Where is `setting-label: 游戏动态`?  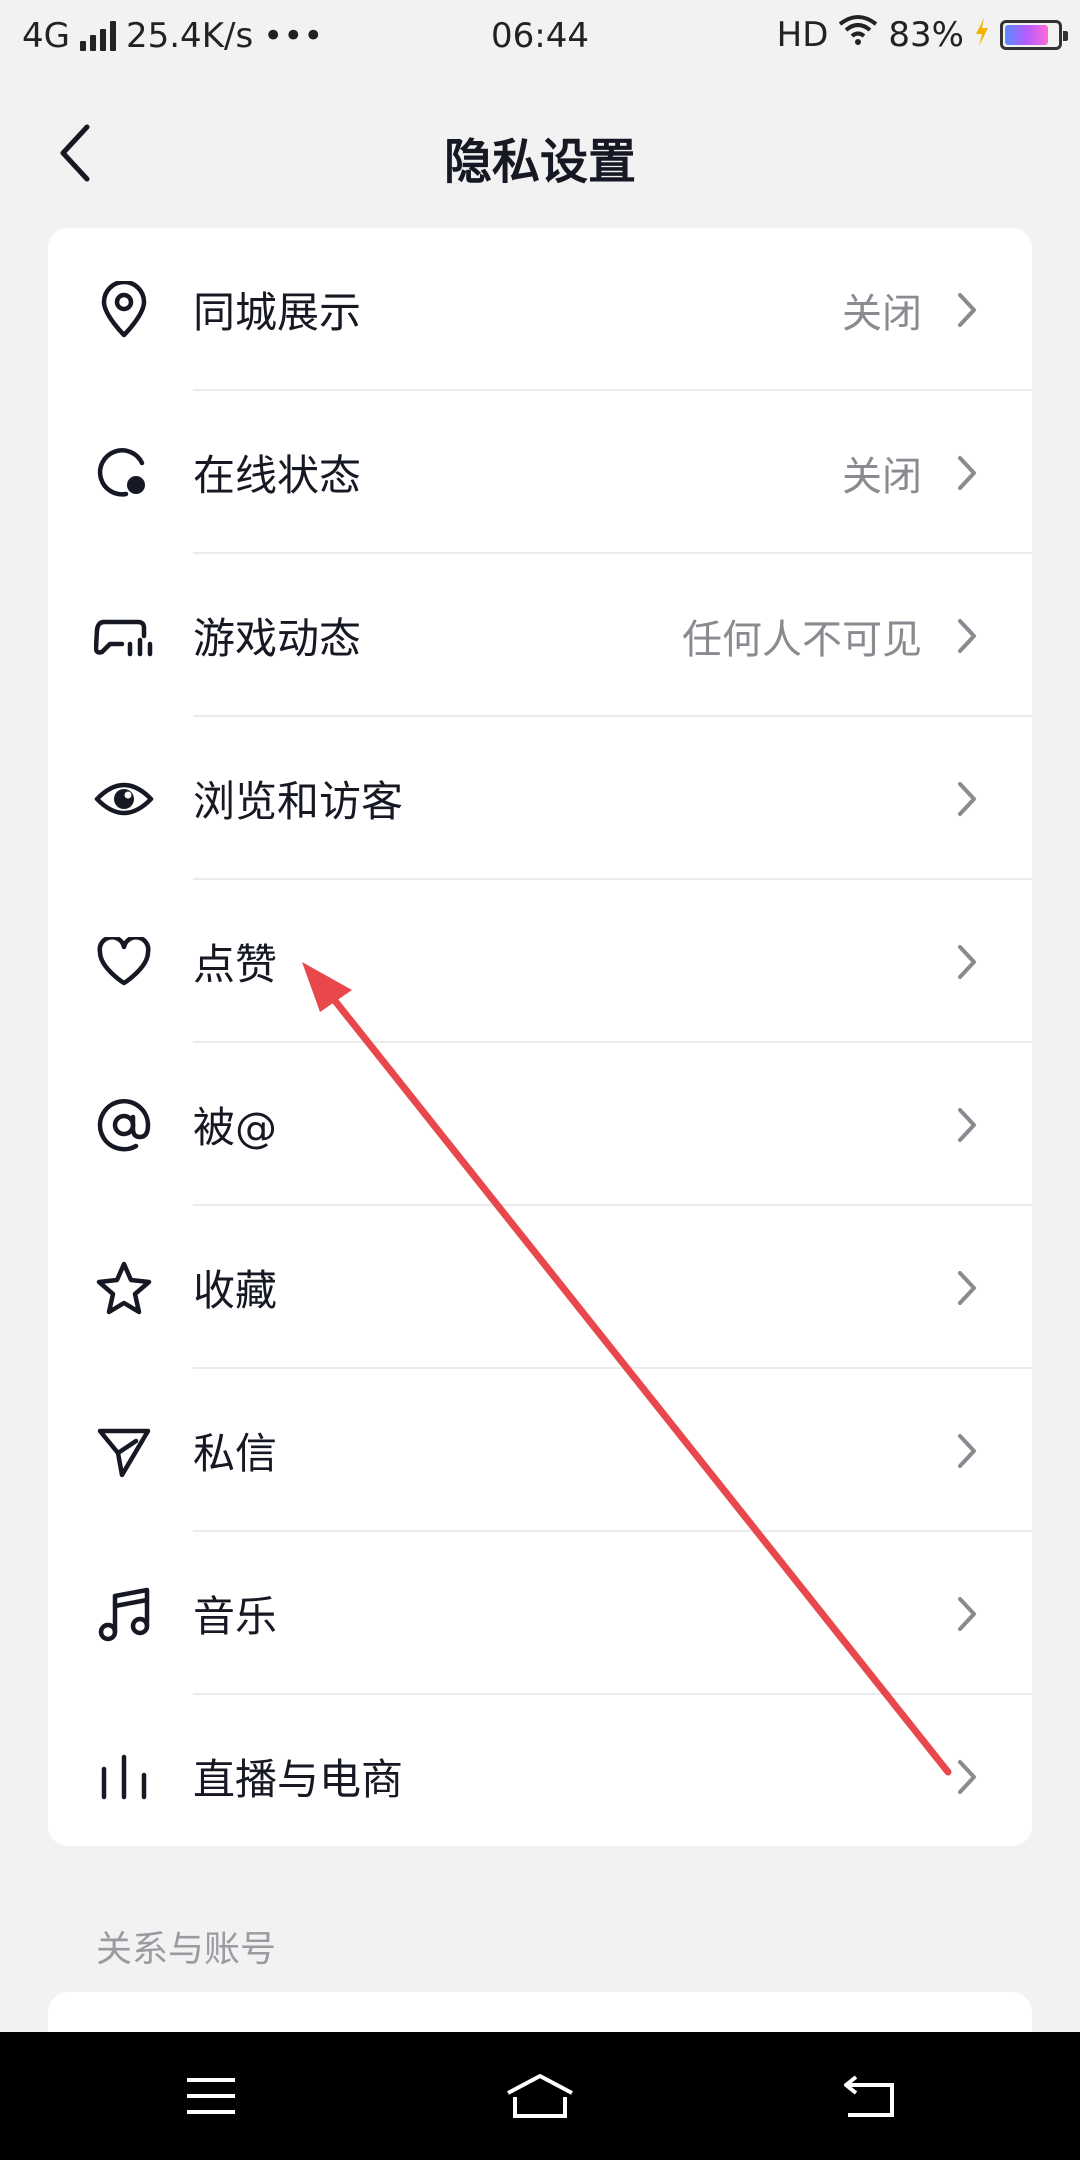
setting-label: 游戏动态 is located at coordinates (277, 638).